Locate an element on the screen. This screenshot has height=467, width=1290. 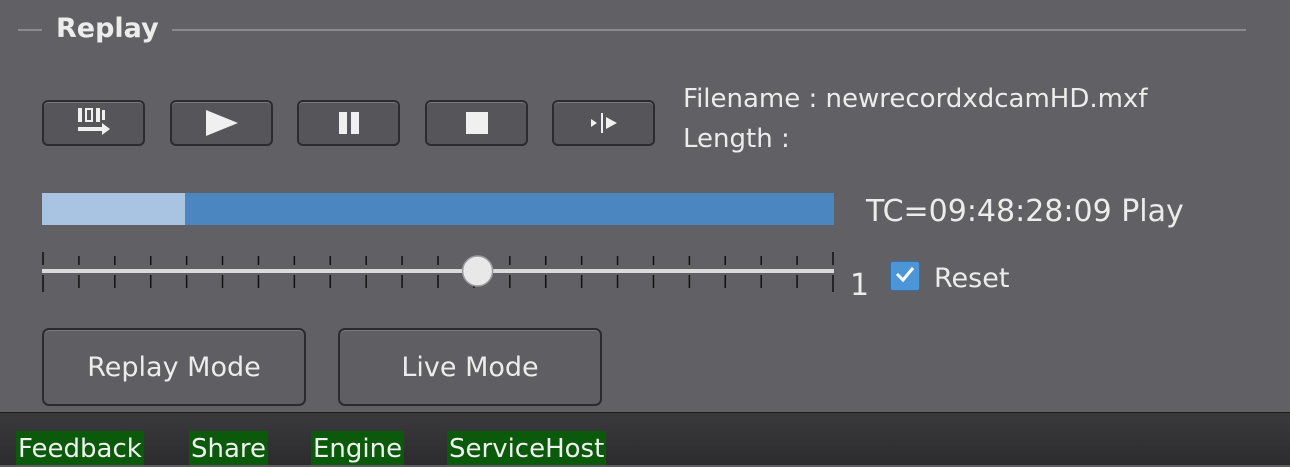
step-frame-icon is located at coordinates (604, 123).